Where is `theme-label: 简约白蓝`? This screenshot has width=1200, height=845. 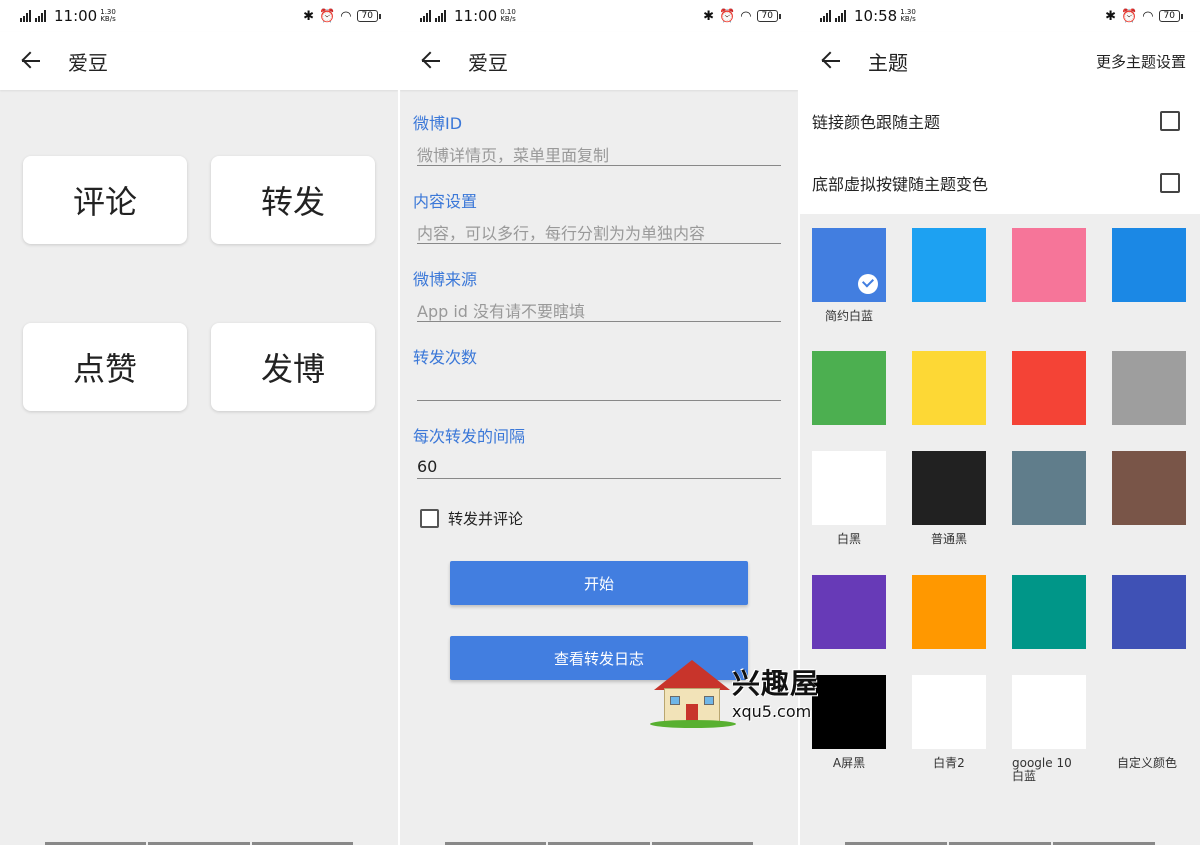 theme-label: 简约白蓝 is located at coordinates (848, 316).